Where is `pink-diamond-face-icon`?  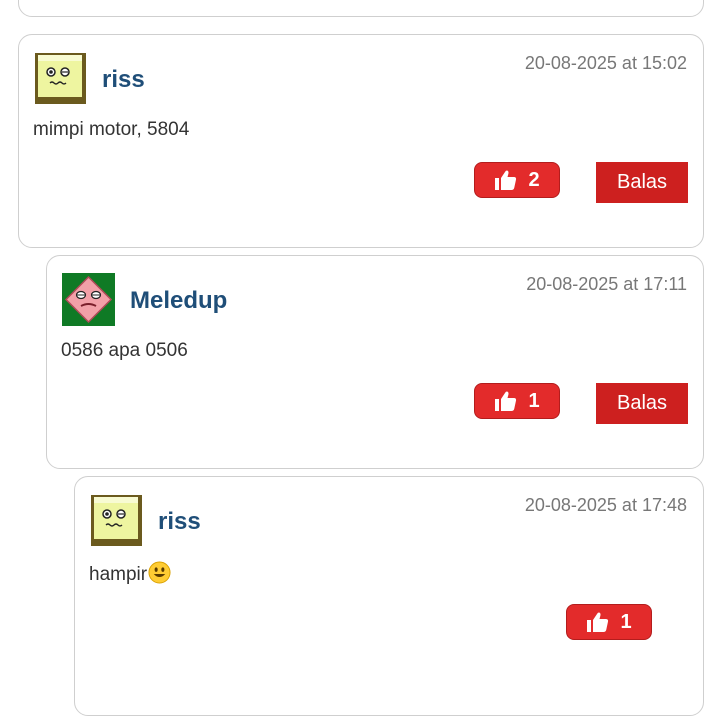 pink-diamond-face-icon is located at coordinates (88, 299).